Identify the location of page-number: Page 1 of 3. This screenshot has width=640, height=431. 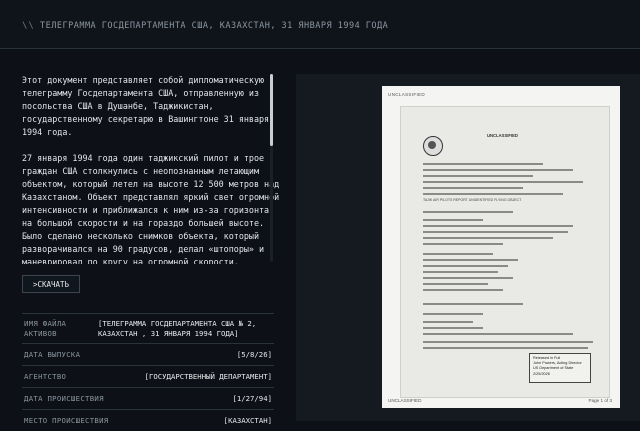
(600, 400).